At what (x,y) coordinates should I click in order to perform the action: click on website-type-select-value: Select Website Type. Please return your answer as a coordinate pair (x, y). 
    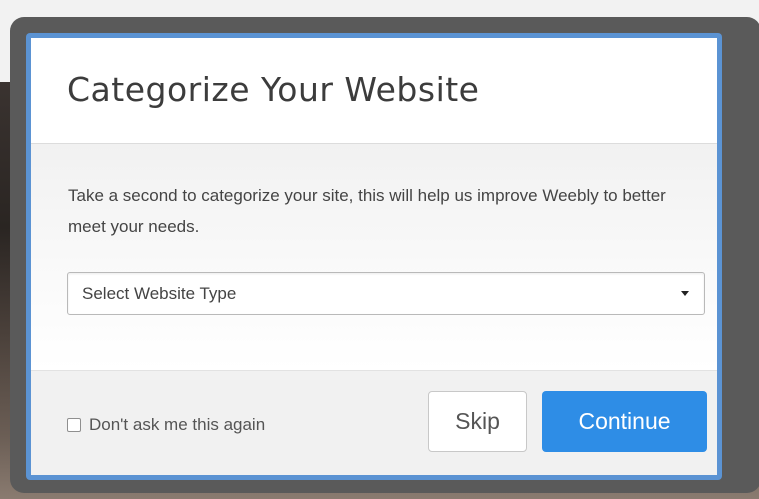
    Looking at the image, I should click on (159, 293).